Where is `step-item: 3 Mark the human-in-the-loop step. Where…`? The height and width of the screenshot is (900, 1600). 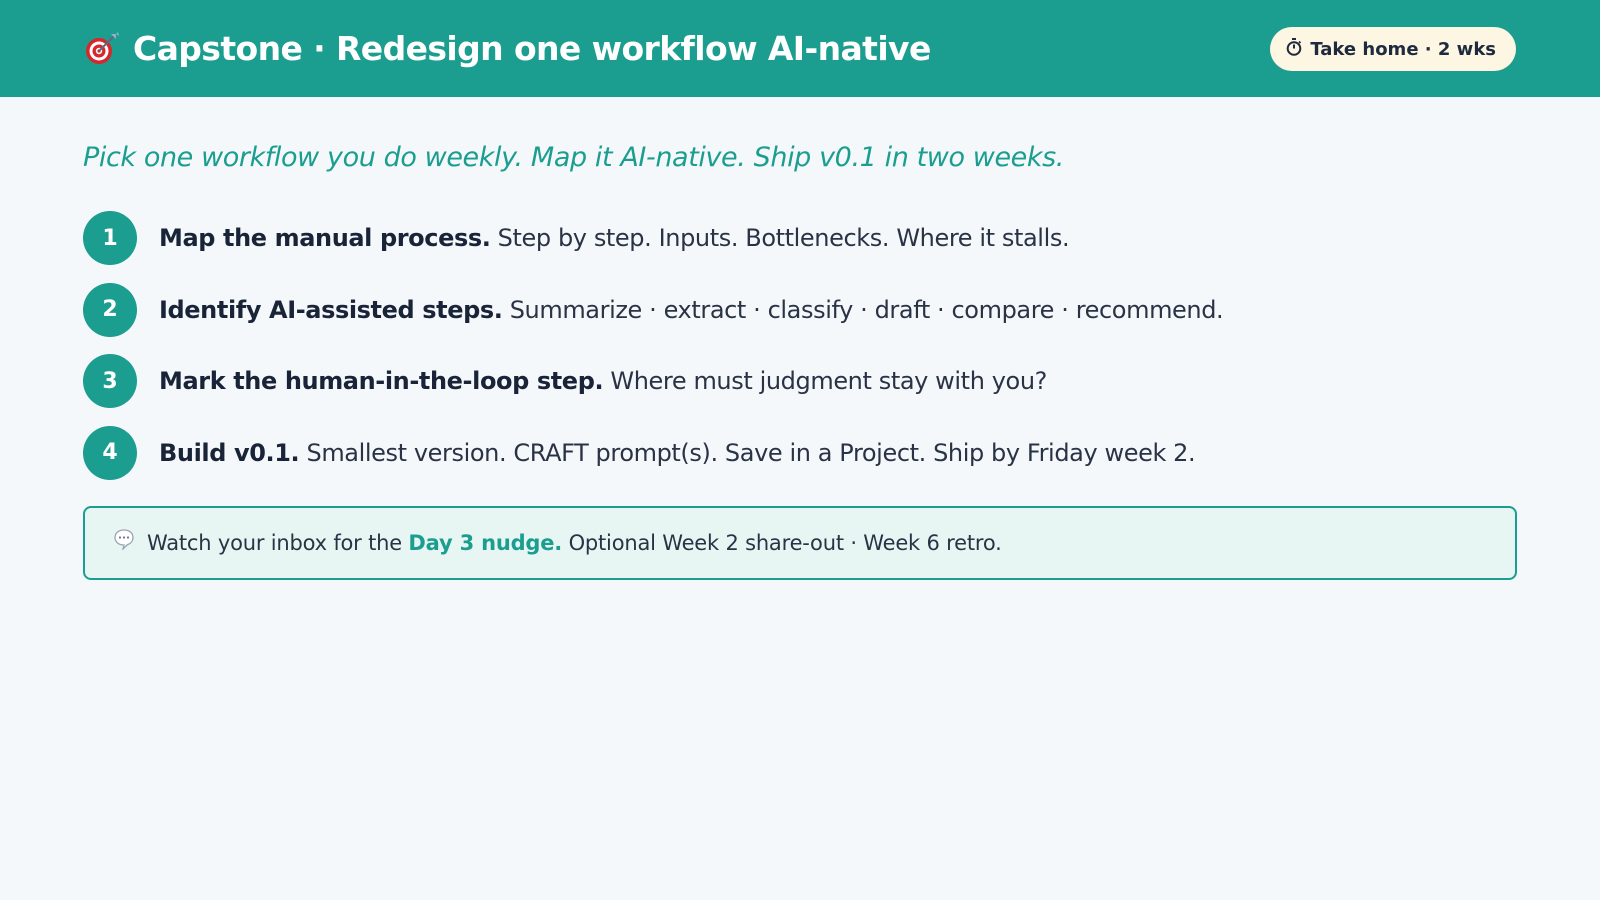
step-item: 3 Mark the human-in-the-loop step. Where… is located at coordinates (800, 381).